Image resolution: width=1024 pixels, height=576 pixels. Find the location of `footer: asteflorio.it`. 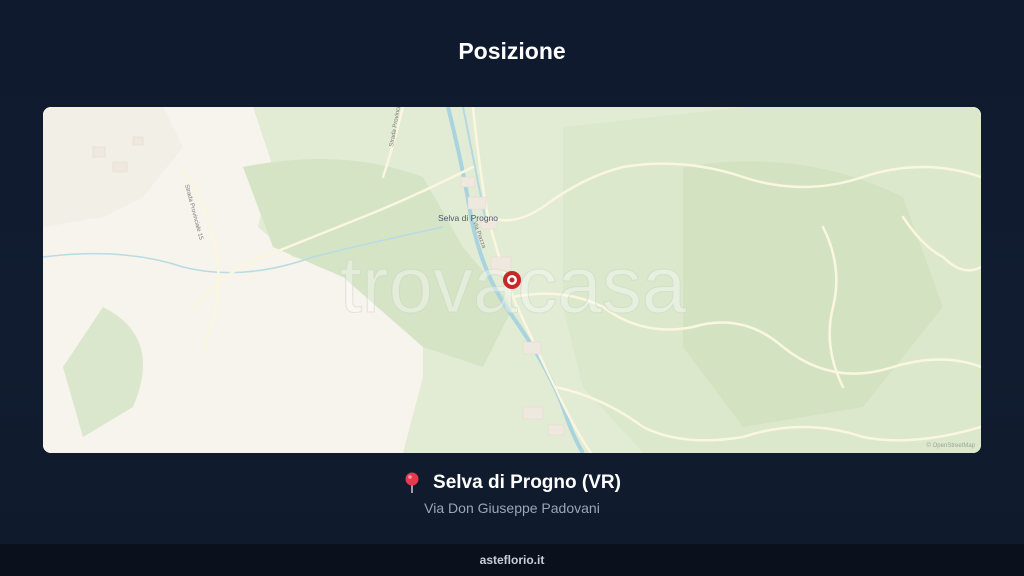

footer: asteflorio.it is located at coordinates (512, 560).